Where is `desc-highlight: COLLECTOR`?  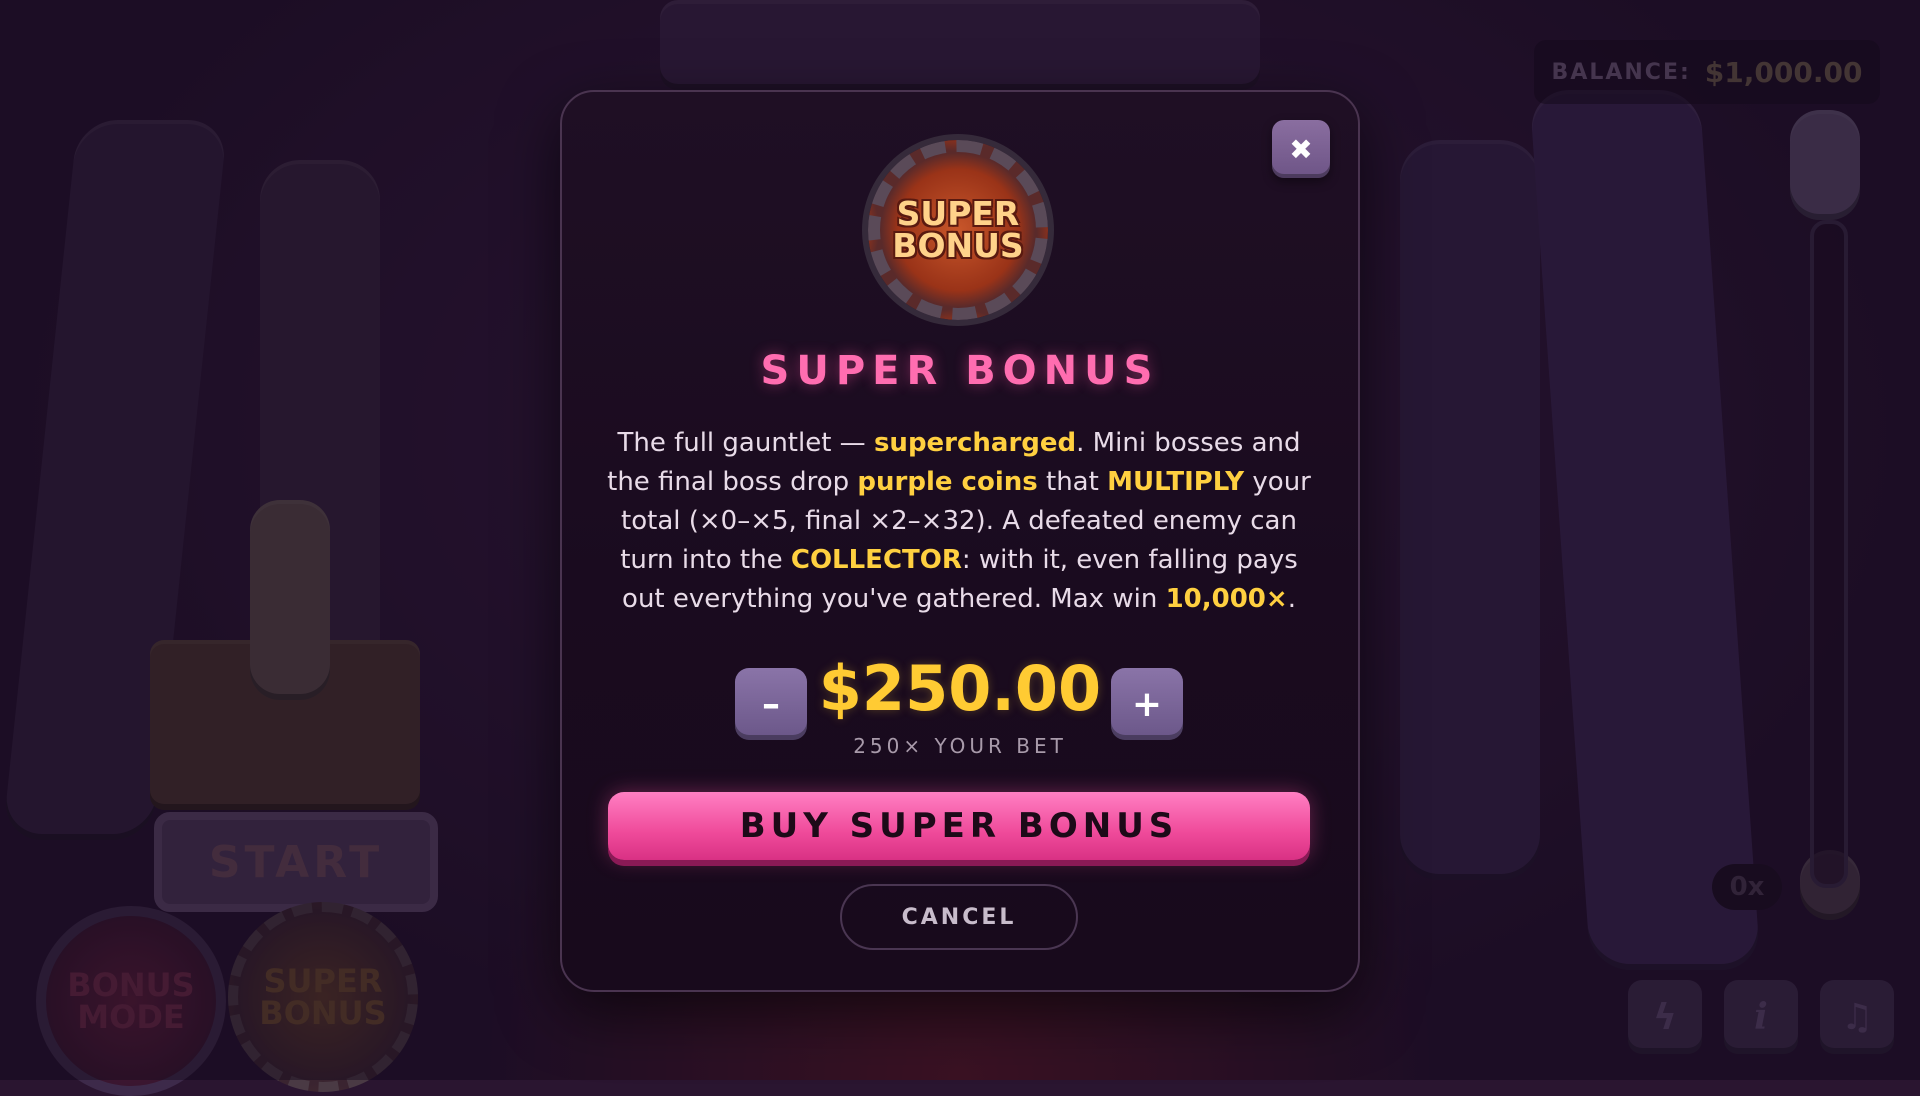 desc-highlight: COLLECTOR is located at coordinates (876, 560).